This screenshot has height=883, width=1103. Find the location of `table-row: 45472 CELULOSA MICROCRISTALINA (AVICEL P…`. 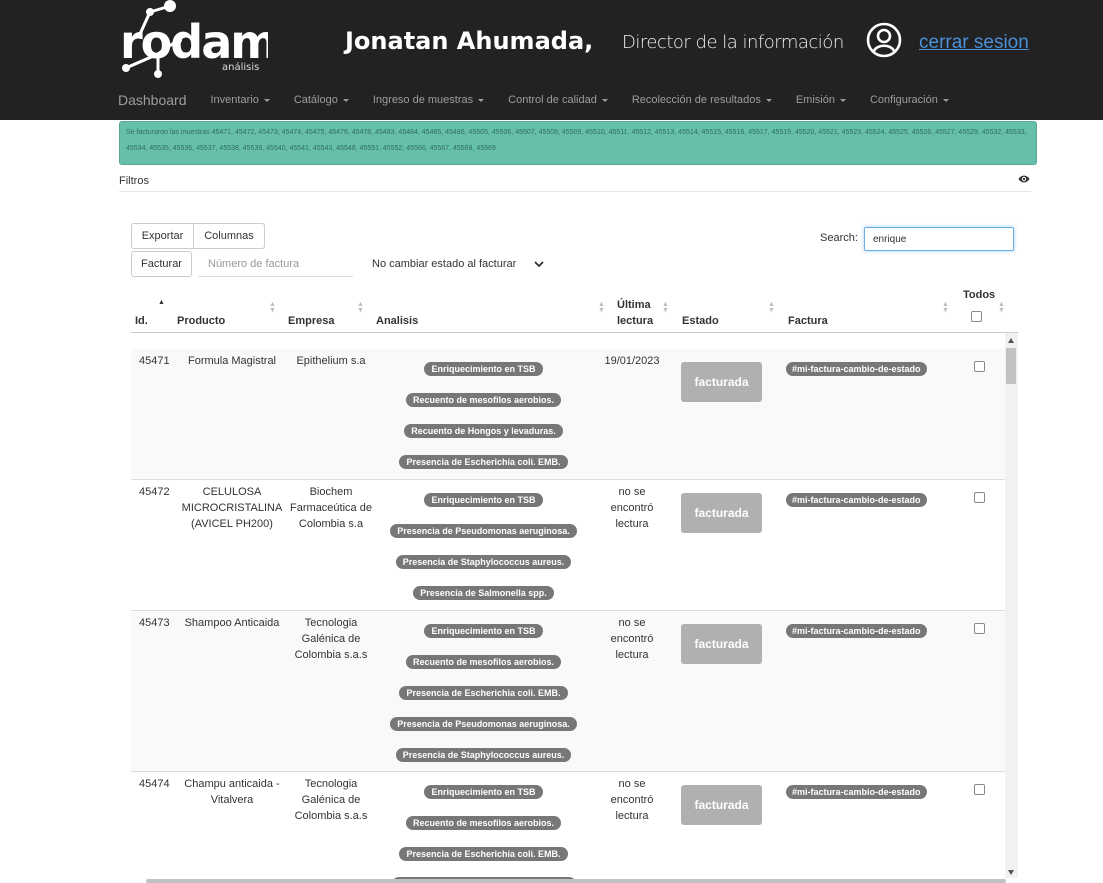

table-row: 45472 CELULOSA MICROCRISTALINA (AVICEL P… is located at coordinates (568, 545).